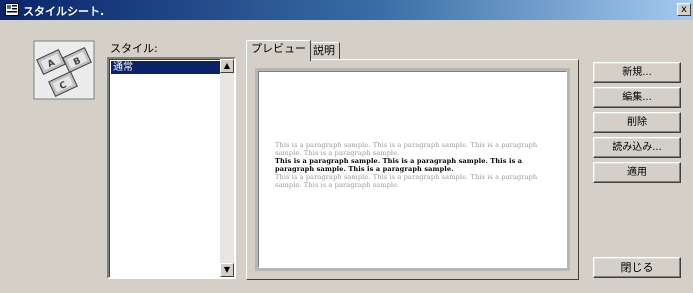  What do you see at coordinates (64, 70) in the screenshot?
I see `stylesheet-app-icon: A B C` at bounding box center [64, 70].